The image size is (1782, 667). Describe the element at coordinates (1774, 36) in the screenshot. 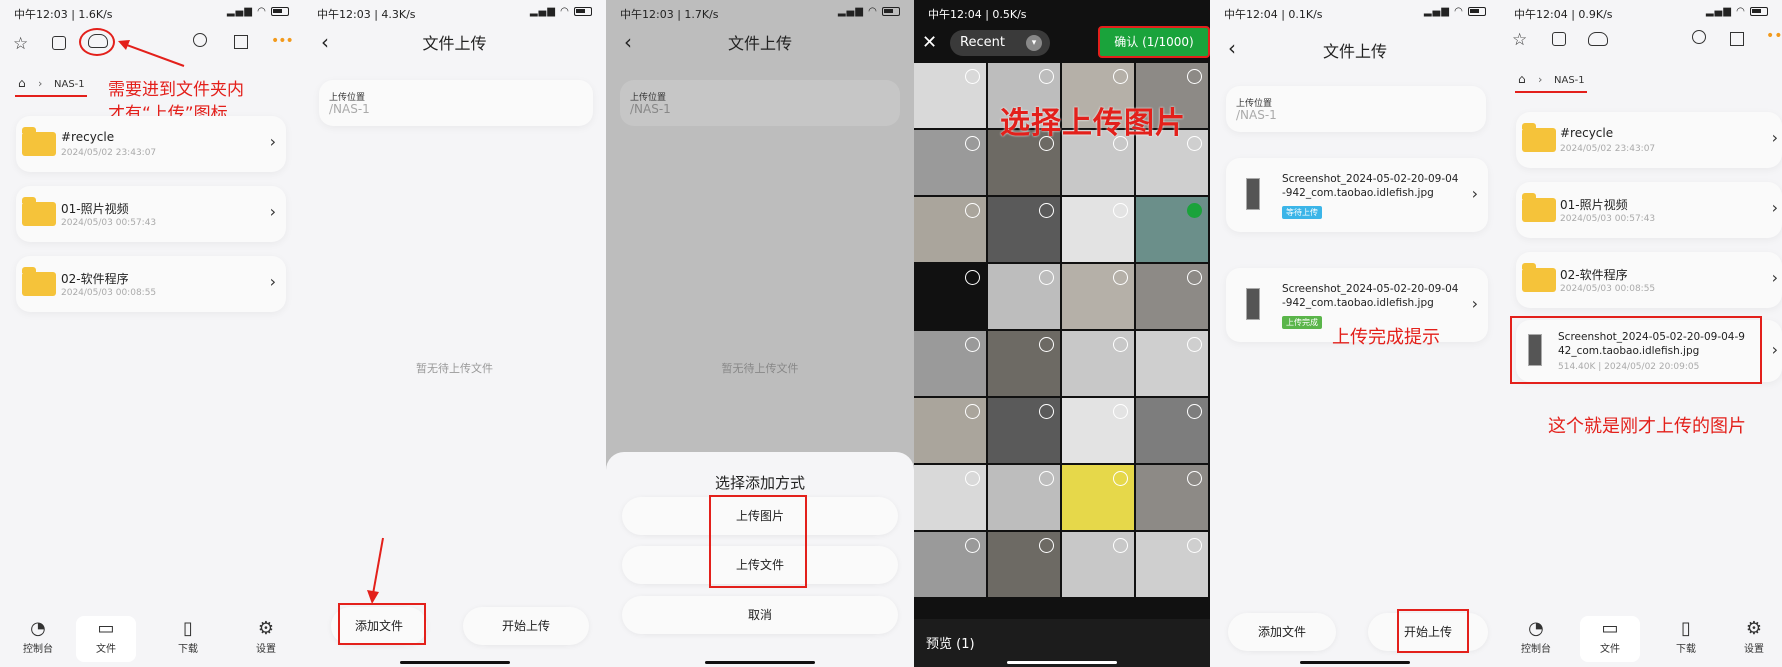

I see `more-icon: ••` at that location.